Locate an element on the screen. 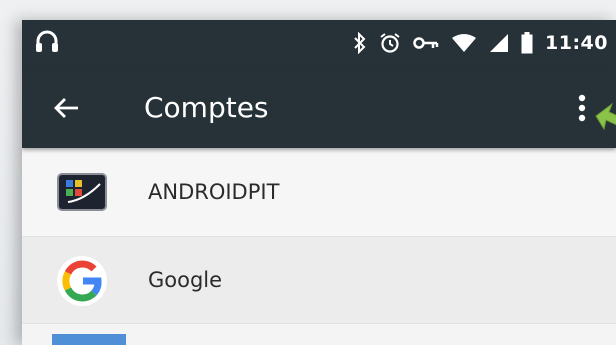  more-vert-icon is located at coordinates (582, 108).